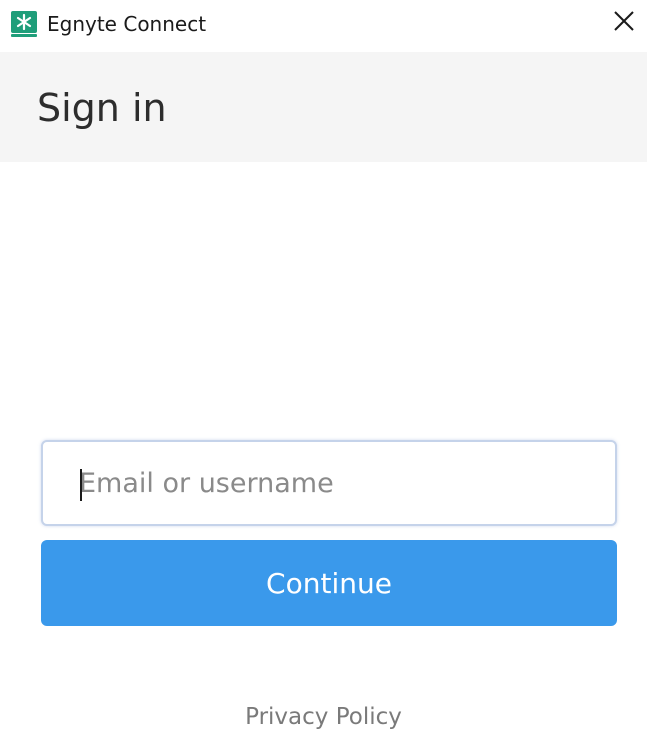  What do you see at coordinates (24, 24) in the screenshot?
I see `egnyte-logo-icon` at bounding box center [24, 24].